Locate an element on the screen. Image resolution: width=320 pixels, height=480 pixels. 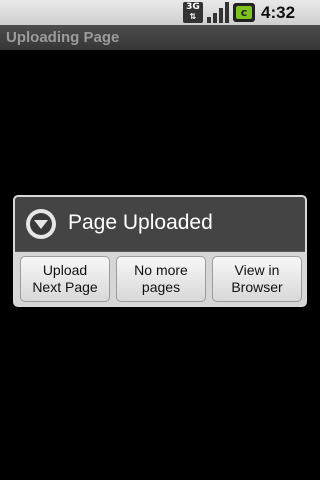
3g-data-icon: 3G ⇅ is located at coordinates (193, 12).